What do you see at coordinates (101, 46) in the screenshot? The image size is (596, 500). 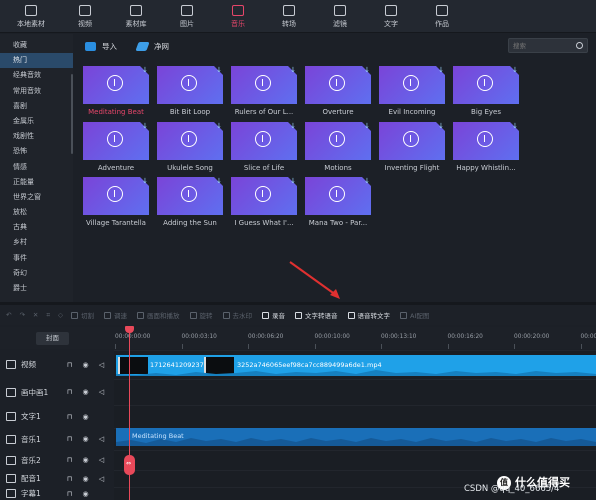 I see `import-button: 导入` at bounding box center [101, 46].